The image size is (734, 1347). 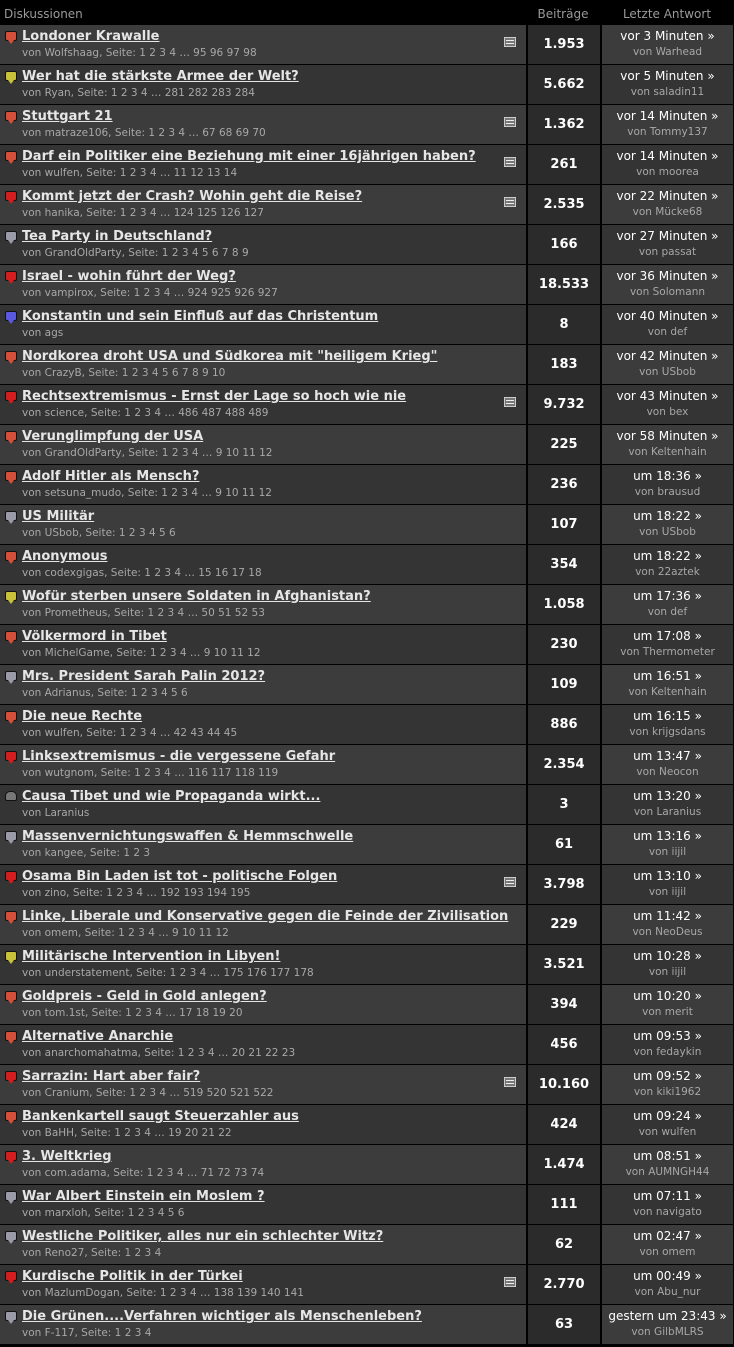 I want to click on last-reply-link: um 18:36 », so click(x=667, y=476).